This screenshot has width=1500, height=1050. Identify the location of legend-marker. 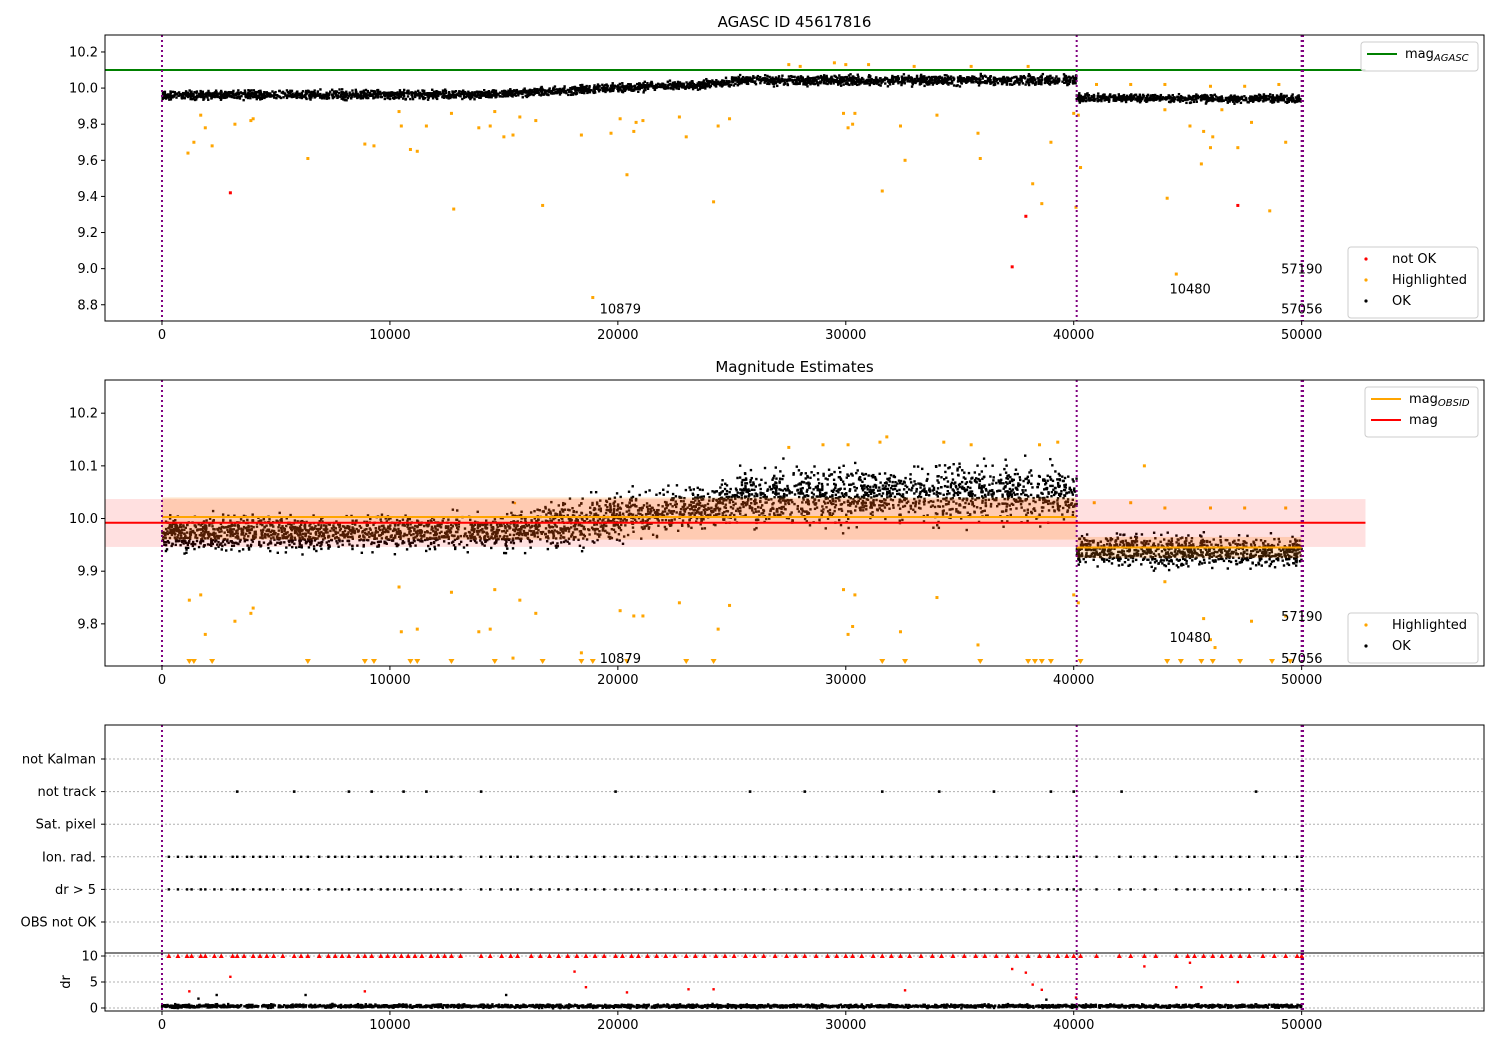
(1366, 301).